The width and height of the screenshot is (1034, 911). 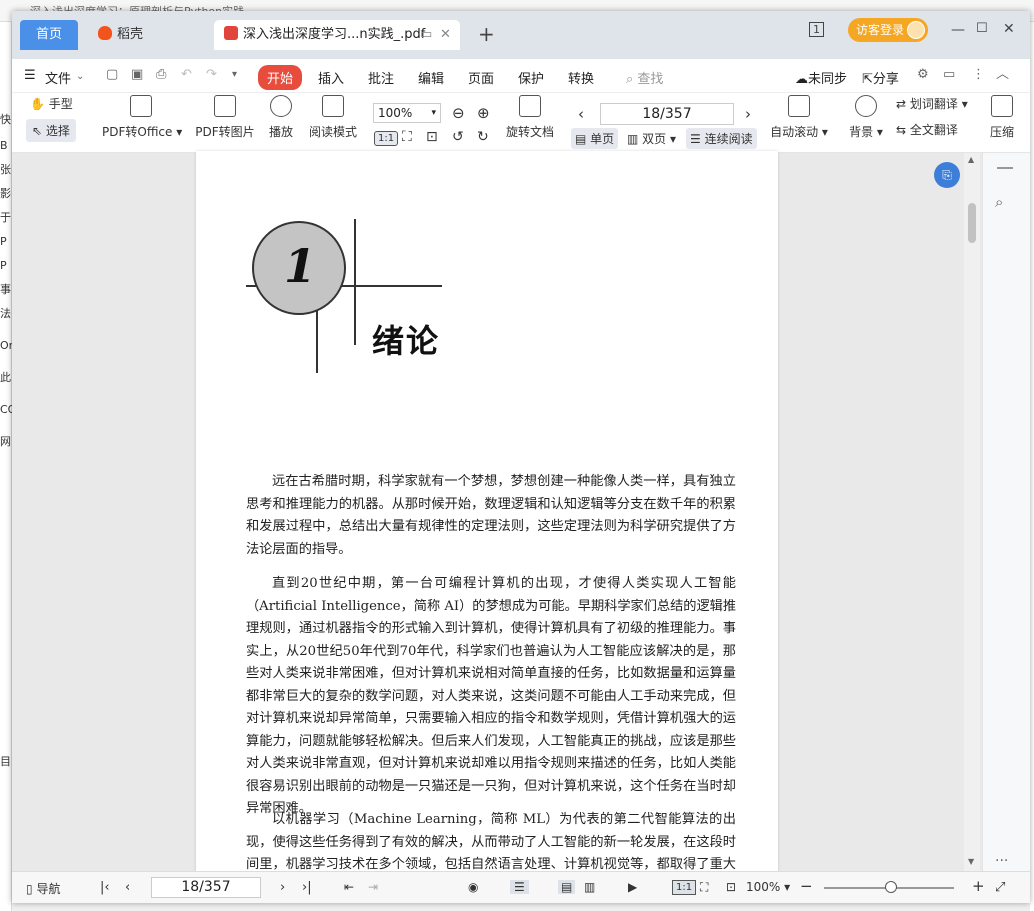 What do you see at coordinates (1003, 75) in the screenshot?
I see `collapse-ribbon-icon: ︿` at bounding box center [1003, 75].